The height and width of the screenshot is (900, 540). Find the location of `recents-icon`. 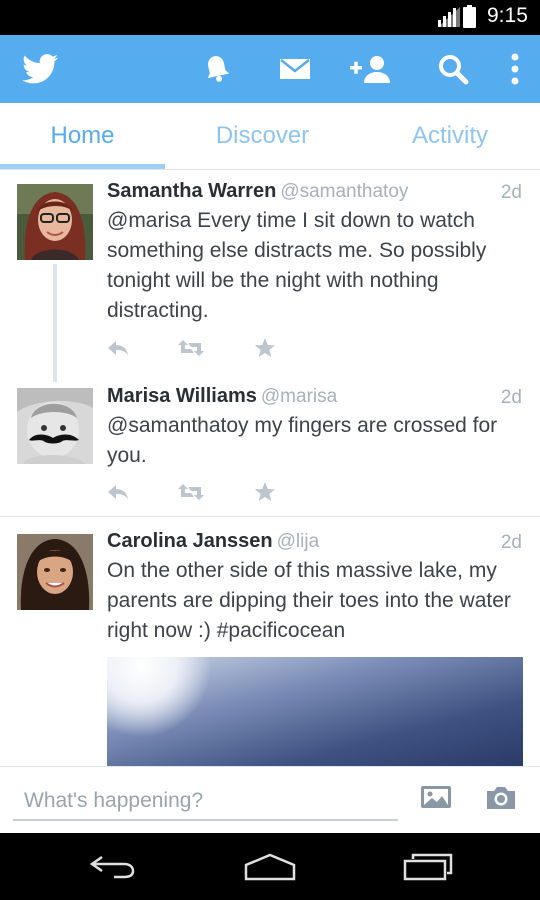

recents-icon is located at coordinates (428, 866).